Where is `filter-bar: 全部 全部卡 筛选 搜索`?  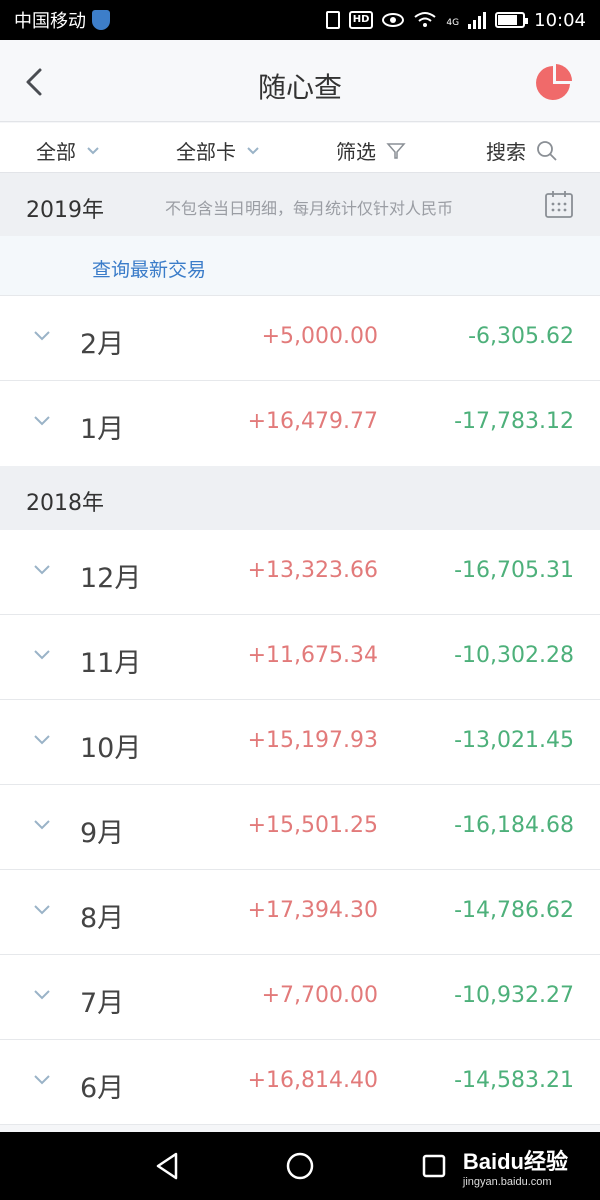 filter-bar: 全部 全部卡 筛选 搜索 is located at coordinates (300, 148).